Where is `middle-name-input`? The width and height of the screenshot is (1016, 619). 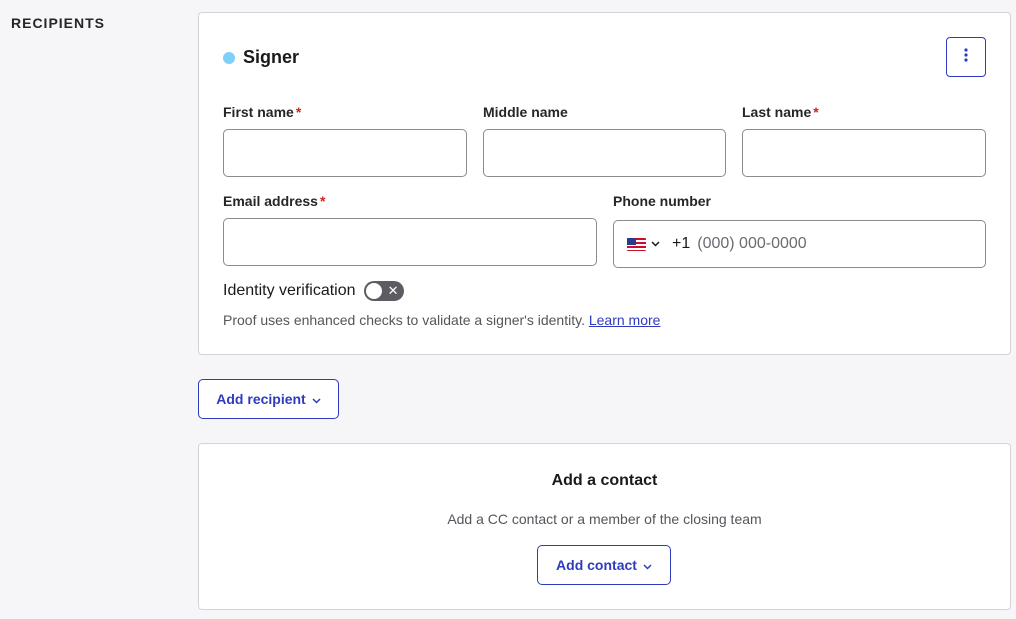 middle-name-input is located at coordinates (604, 153).